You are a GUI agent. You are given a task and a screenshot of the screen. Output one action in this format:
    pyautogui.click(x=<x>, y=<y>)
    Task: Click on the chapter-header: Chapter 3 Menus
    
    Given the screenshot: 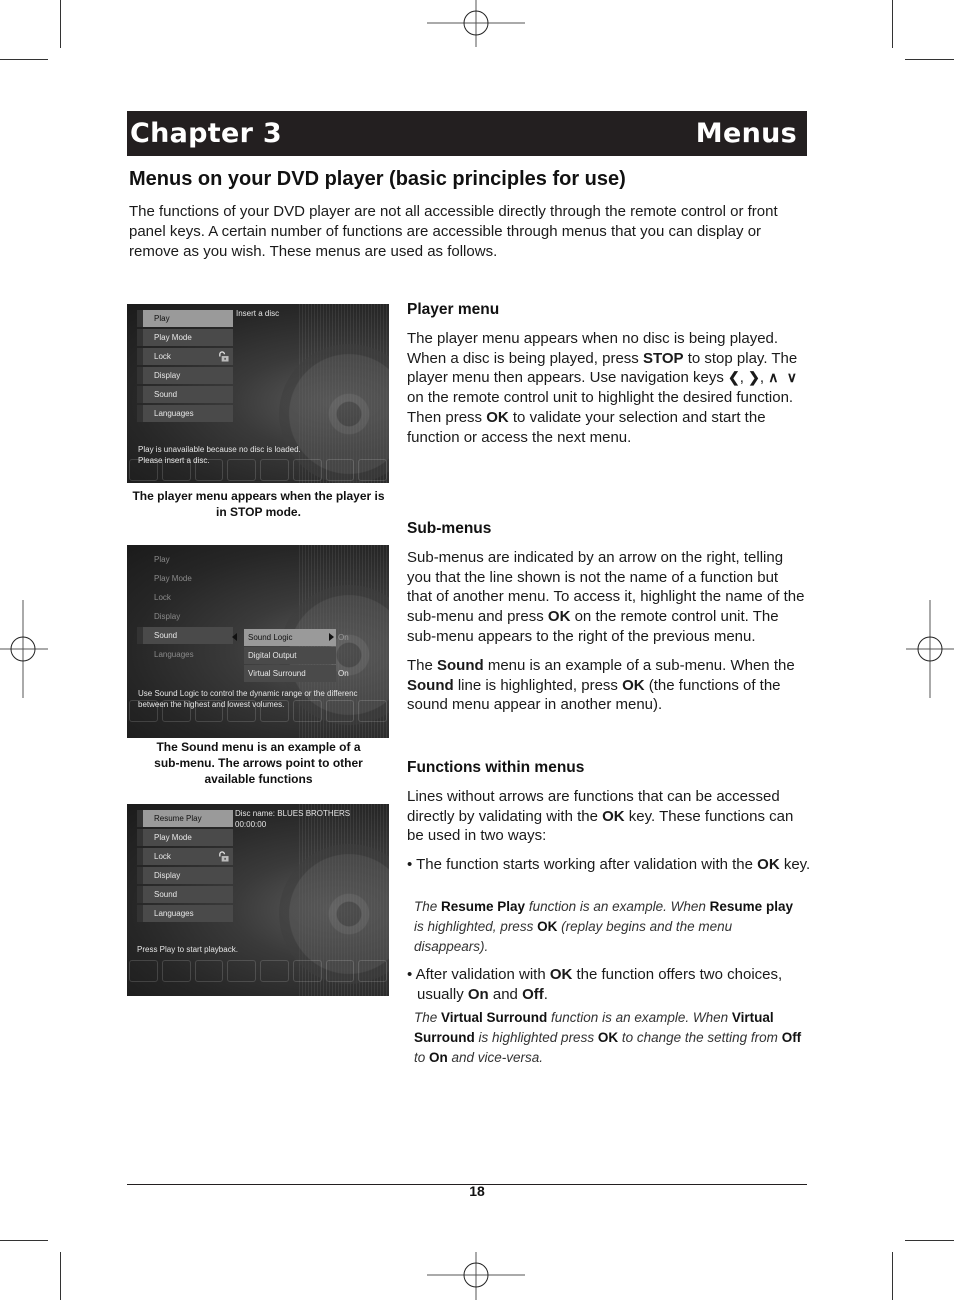 What is the action you would take?
    pyautogui.click(x=467, y=133)
    